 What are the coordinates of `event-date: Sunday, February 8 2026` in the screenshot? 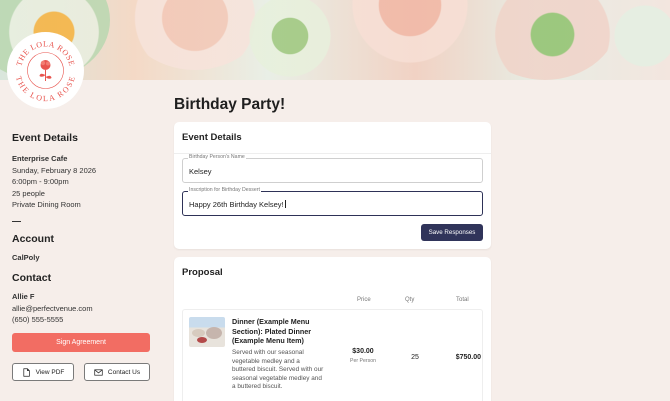 It's located at (54, 170).